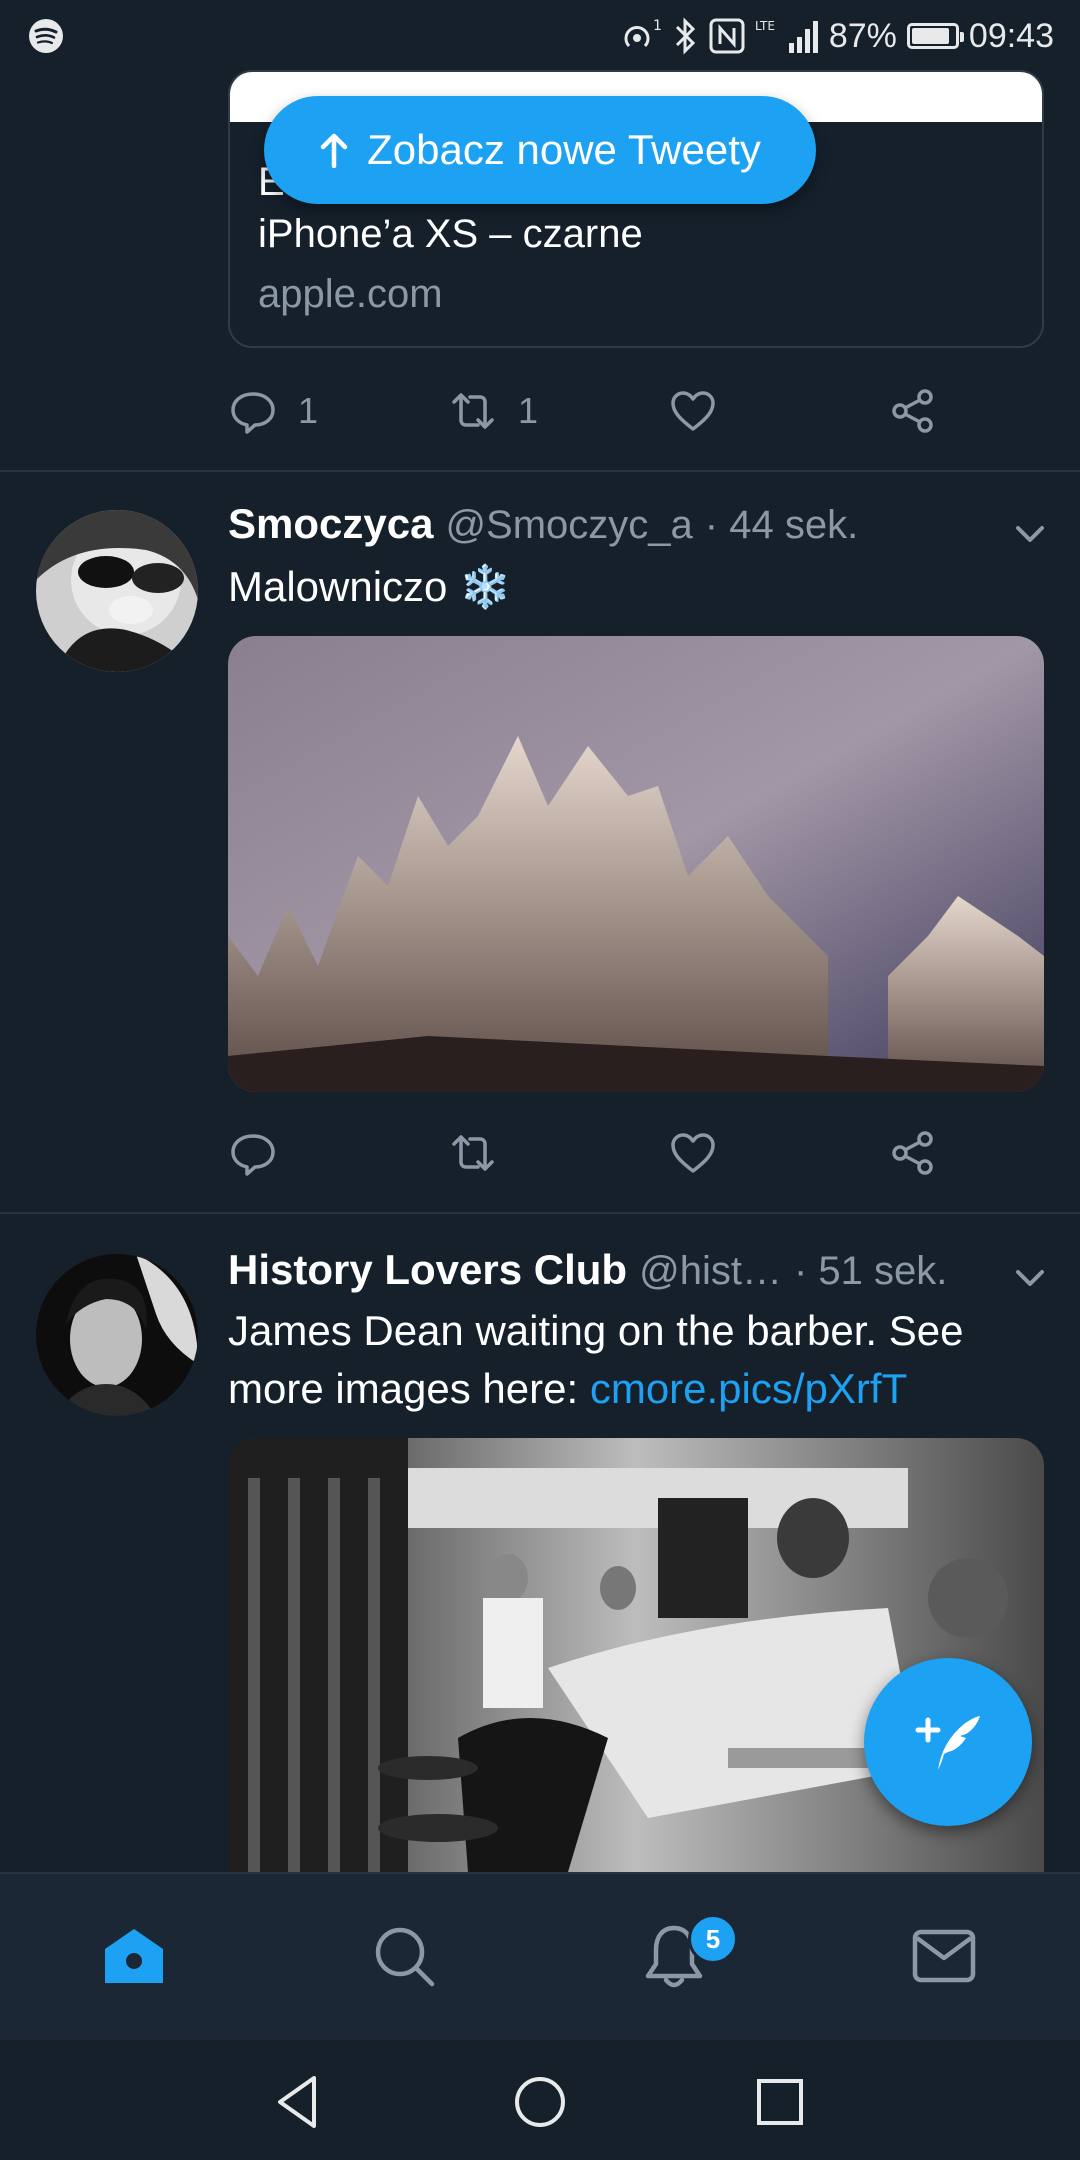  I want to click on new-tweets-button: Zobacz nowe Tweety, so click(540, 150).